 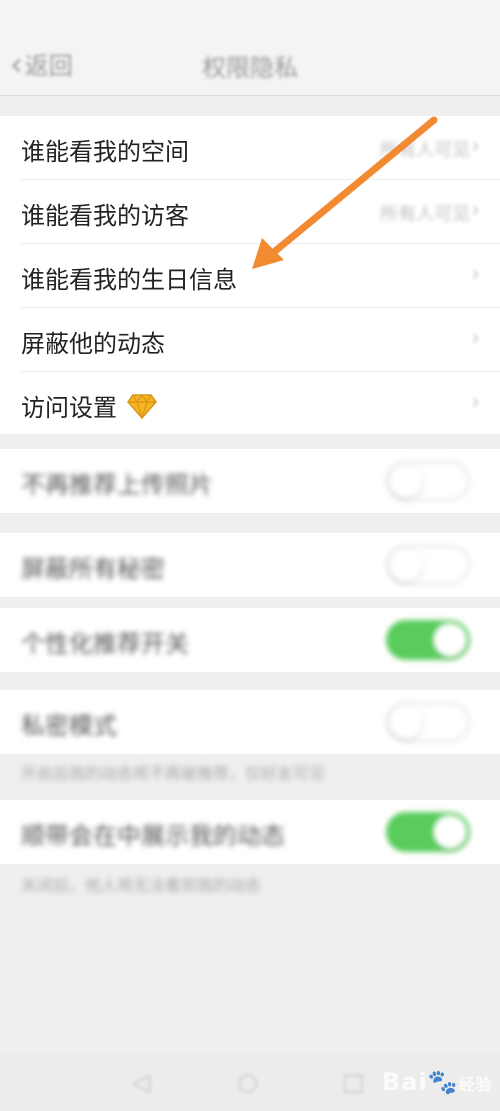 I want to click on setting-no-photo-recommend: 不再推荐上传照片, so click(x=250, y=481).